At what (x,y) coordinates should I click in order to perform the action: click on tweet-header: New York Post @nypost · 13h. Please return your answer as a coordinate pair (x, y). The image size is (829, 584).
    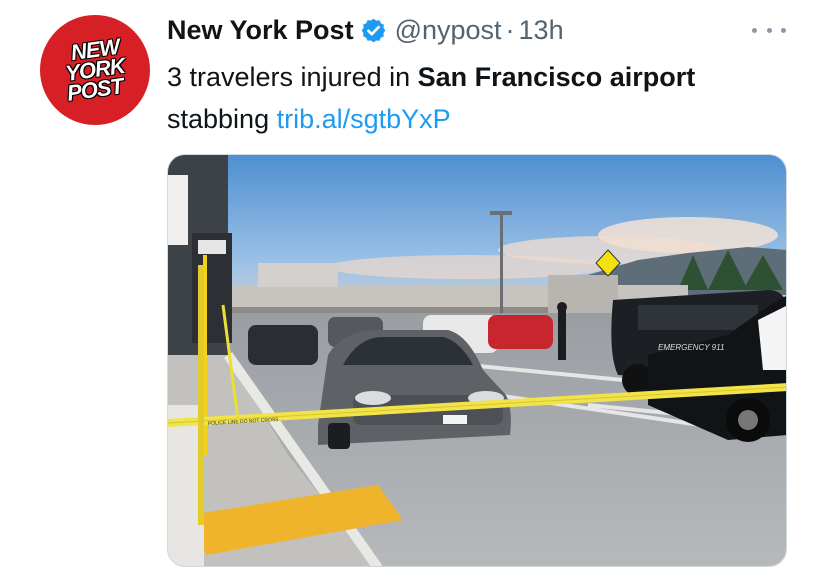
    Looking at the image, I should click on (365, 30).